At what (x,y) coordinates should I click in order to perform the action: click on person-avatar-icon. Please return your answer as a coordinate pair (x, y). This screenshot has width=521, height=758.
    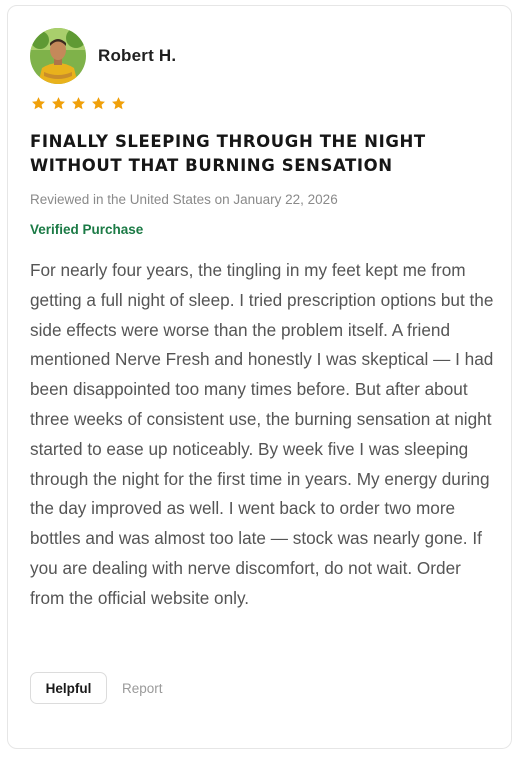
    Looking at the image, I should click on (58, 56).